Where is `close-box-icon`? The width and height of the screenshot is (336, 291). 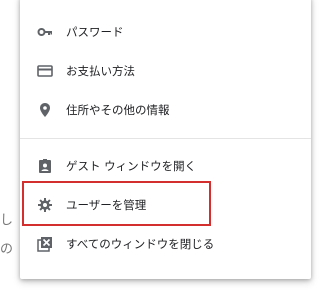
close-box-icon is located at coordinates (45, 244).